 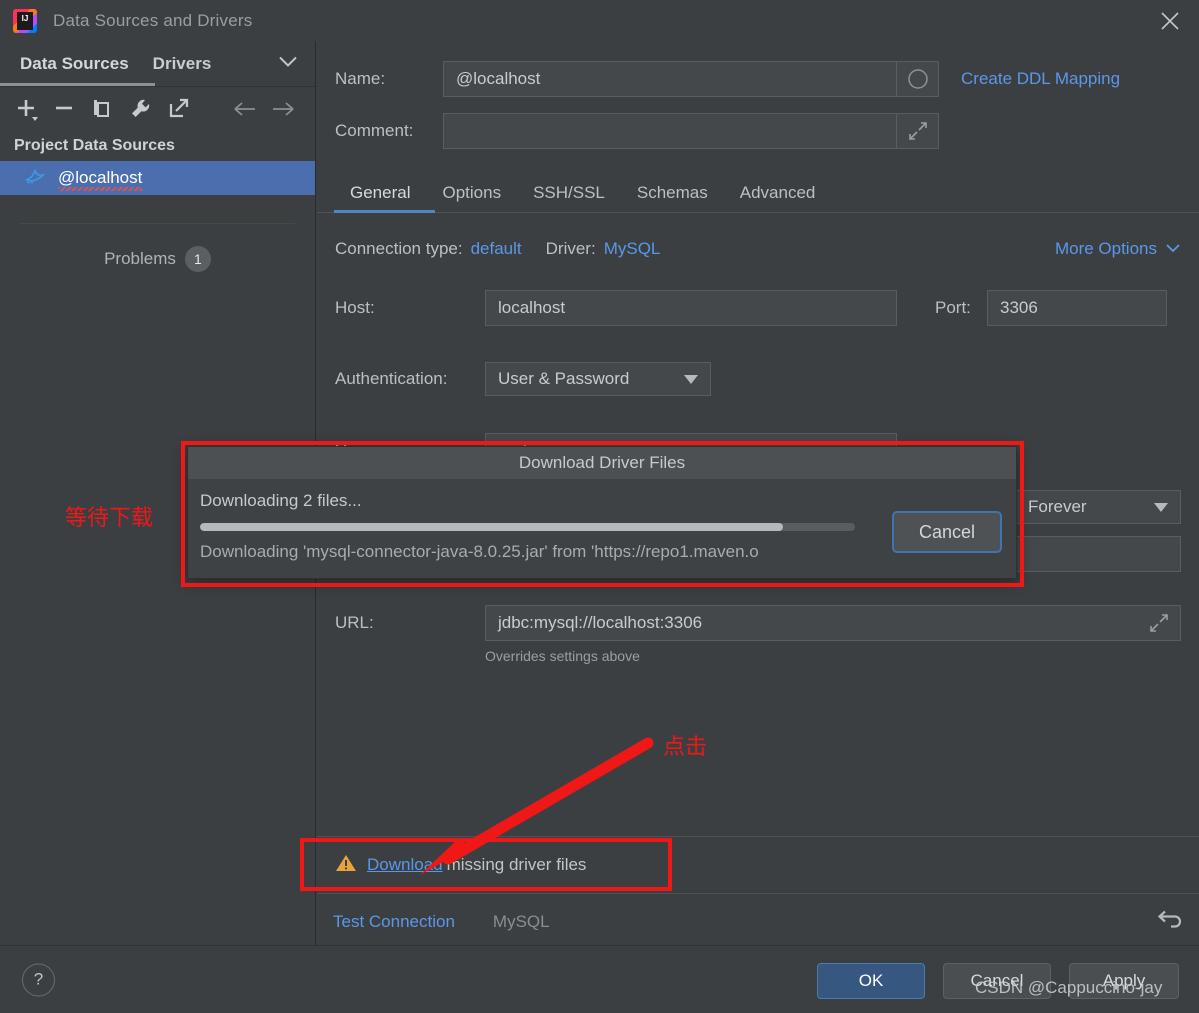 What do you see at coordinates (486, 864) in the screenshot?
I see `annotation-box-download` at bounding box center [486, 864].